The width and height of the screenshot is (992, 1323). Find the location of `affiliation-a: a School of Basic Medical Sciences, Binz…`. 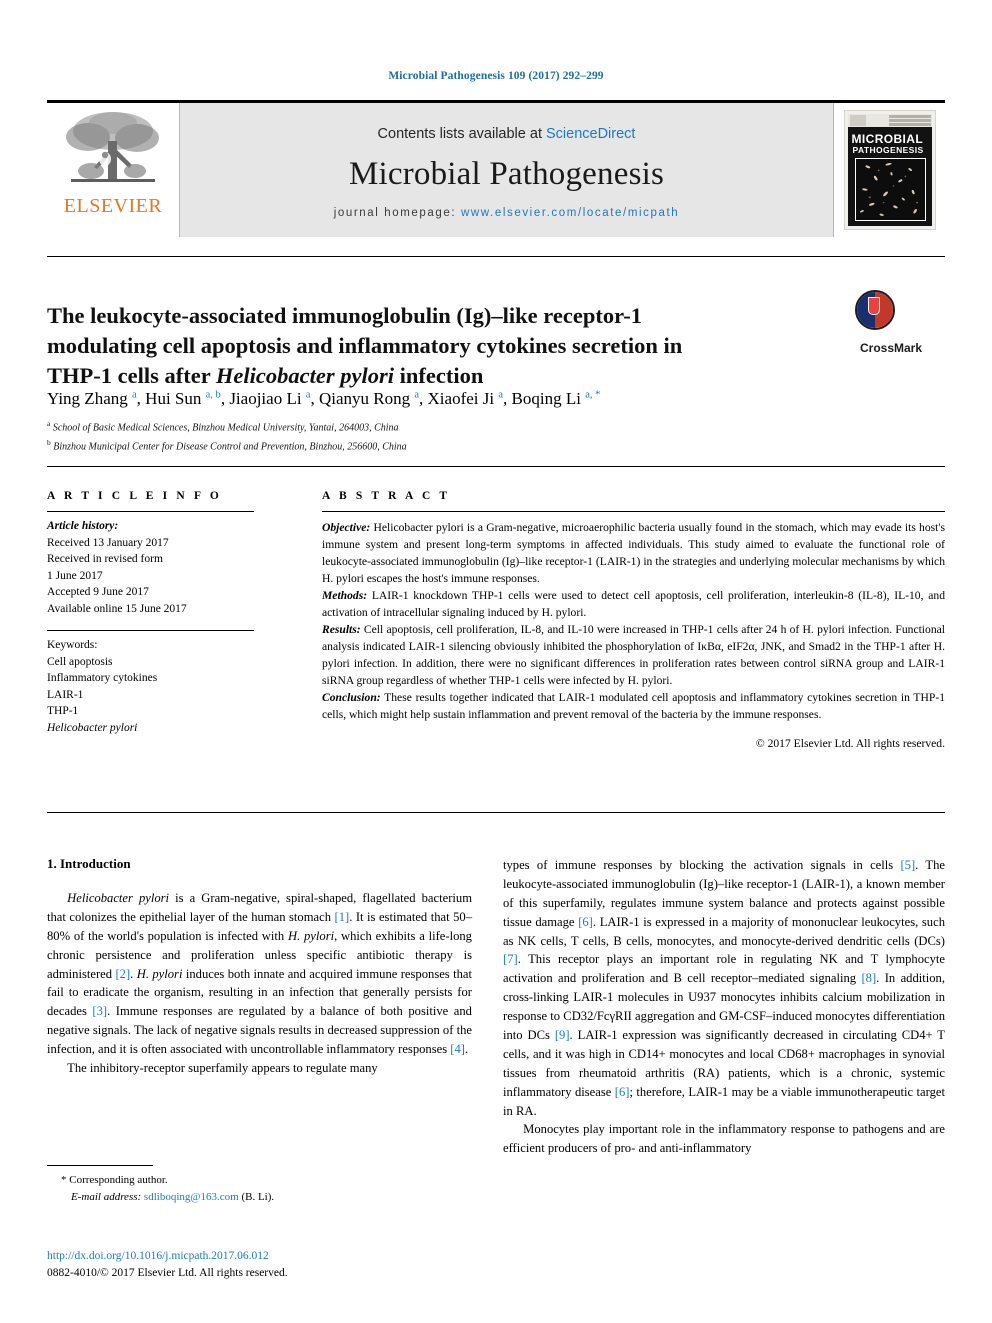

affiliation-a: a School of Basic Medical Sciences, Binz… is located at coordinates (223, 426).